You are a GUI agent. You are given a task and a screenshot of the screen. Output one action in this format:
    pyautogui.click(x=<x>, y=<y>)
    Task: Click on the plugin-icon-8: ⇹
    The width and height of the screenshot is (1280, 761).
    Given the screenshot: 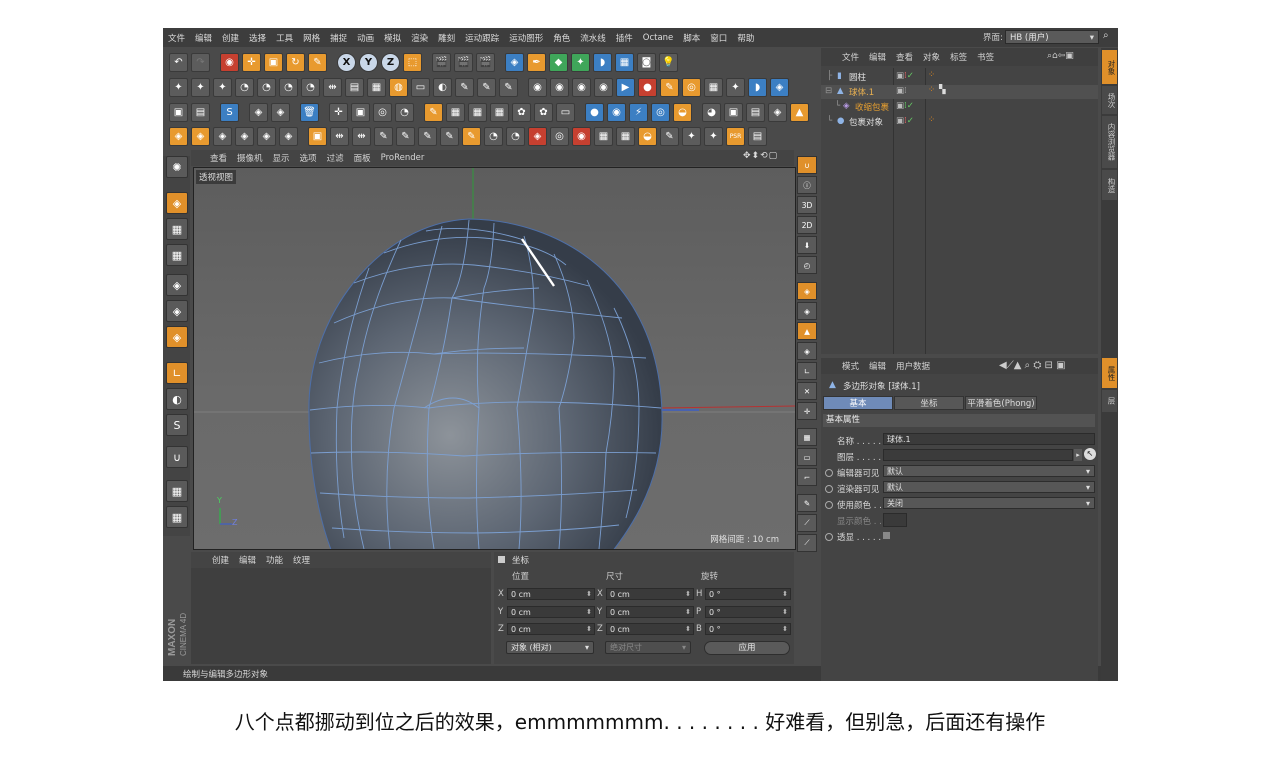 What is the action you would take?
    pyautogui.click(x=332, y=87)
    